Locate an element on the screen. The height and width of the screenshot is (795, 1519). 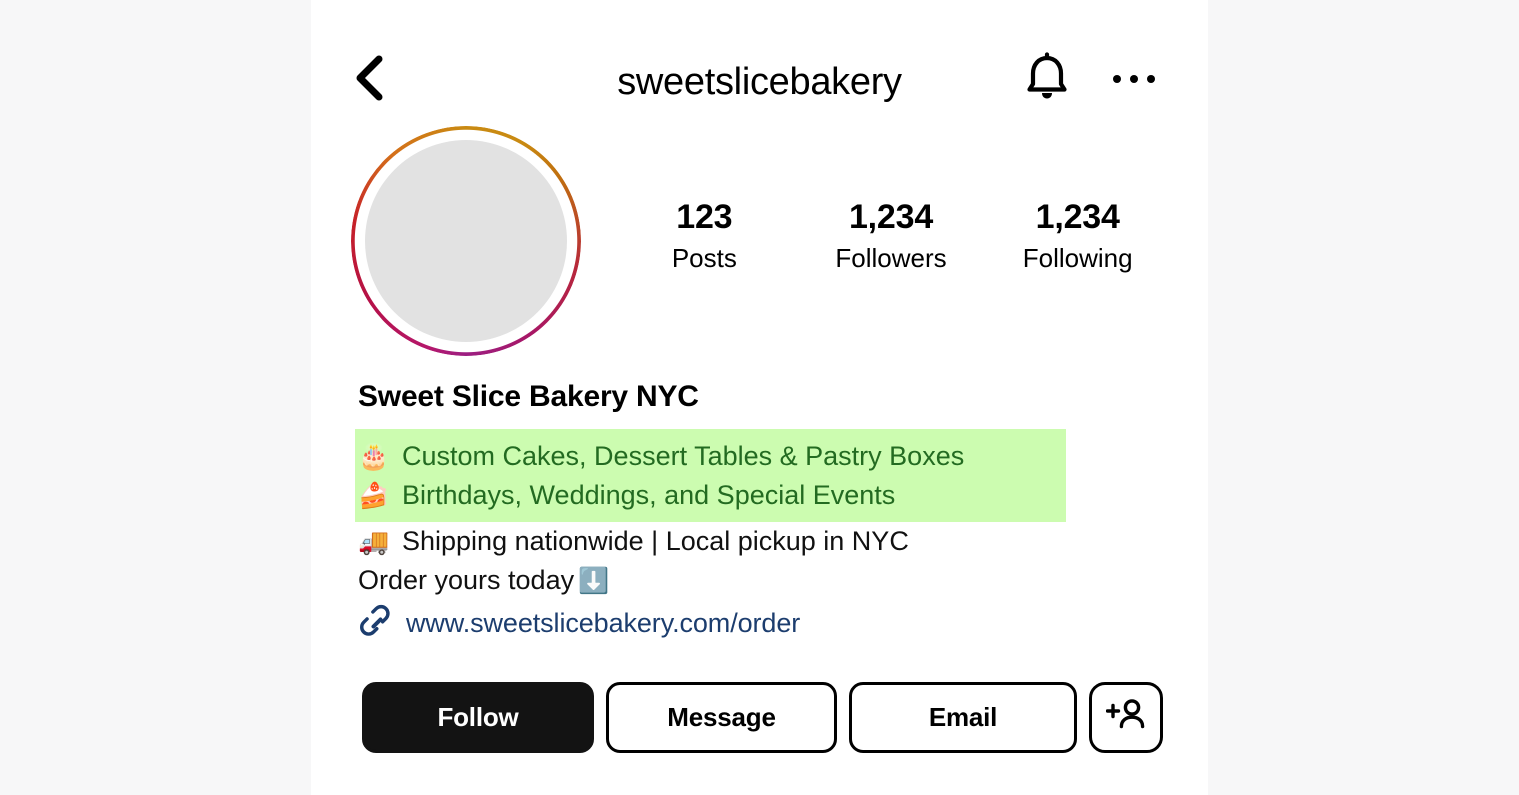
stat-posts-label: Posts is located at coordinates (704, 258).